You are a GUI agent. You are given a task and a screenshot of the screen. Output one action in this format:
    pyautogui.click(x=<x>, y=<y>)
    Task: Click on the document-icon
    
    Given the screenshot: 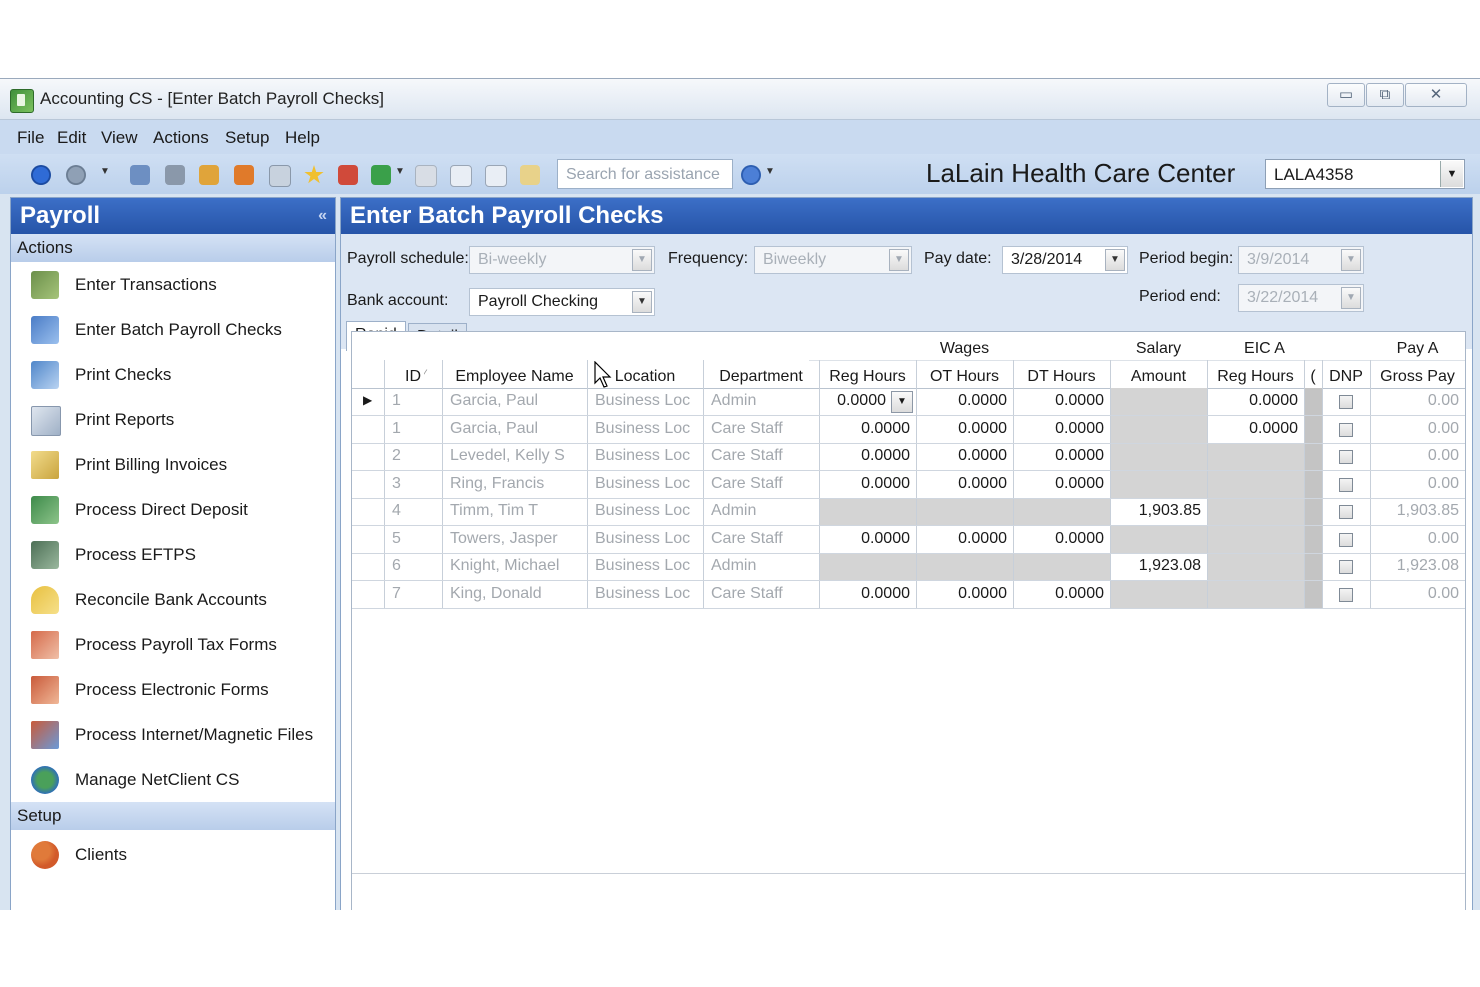 What is the action you would take?
    pyautogui.click(x=280, y=176)
    